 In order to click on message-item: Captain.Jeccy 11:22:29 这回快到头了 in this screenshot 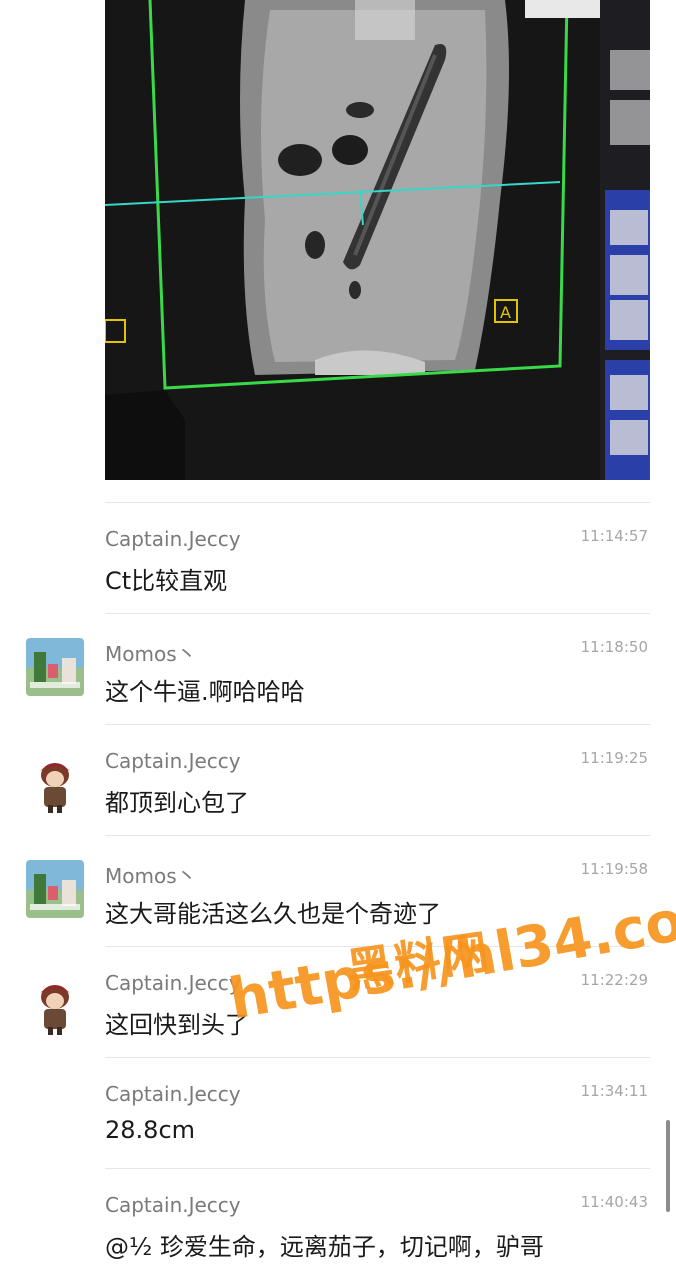, I will do `click(338, 1002)`.